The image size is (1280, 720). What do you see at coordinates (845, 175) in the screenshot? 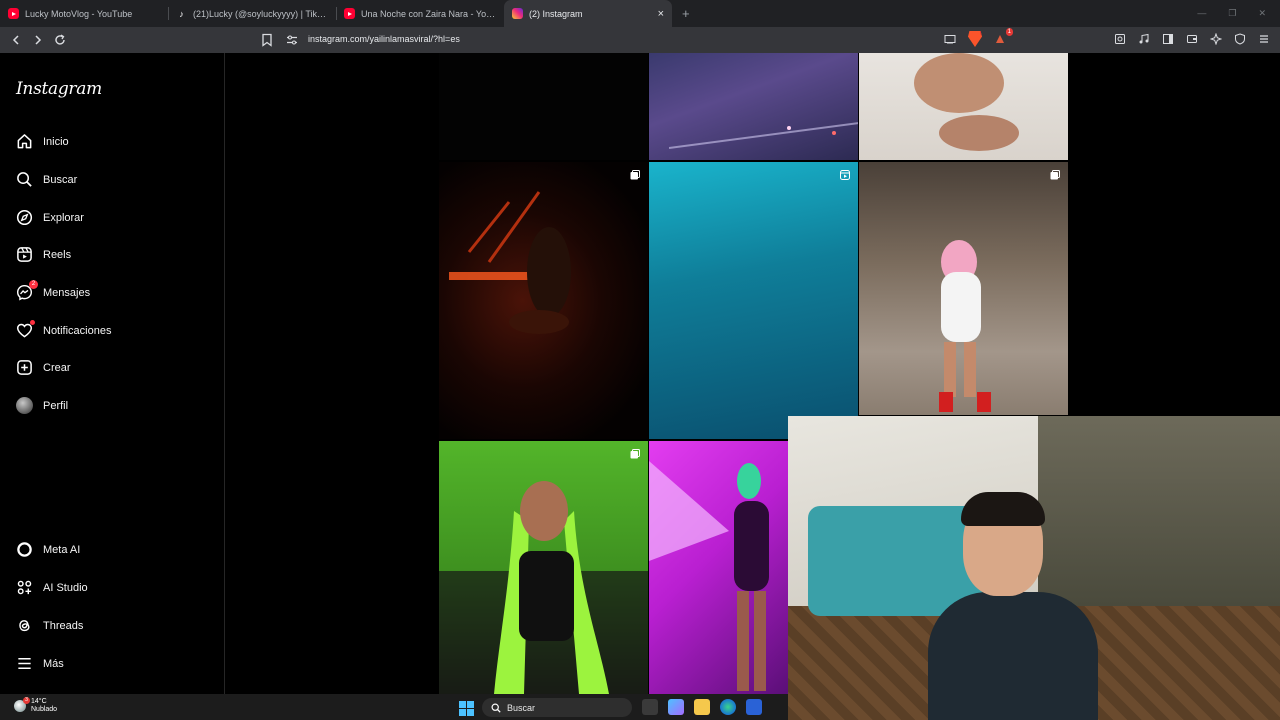
I see `reel-icon` at bounding box center [845, 175].